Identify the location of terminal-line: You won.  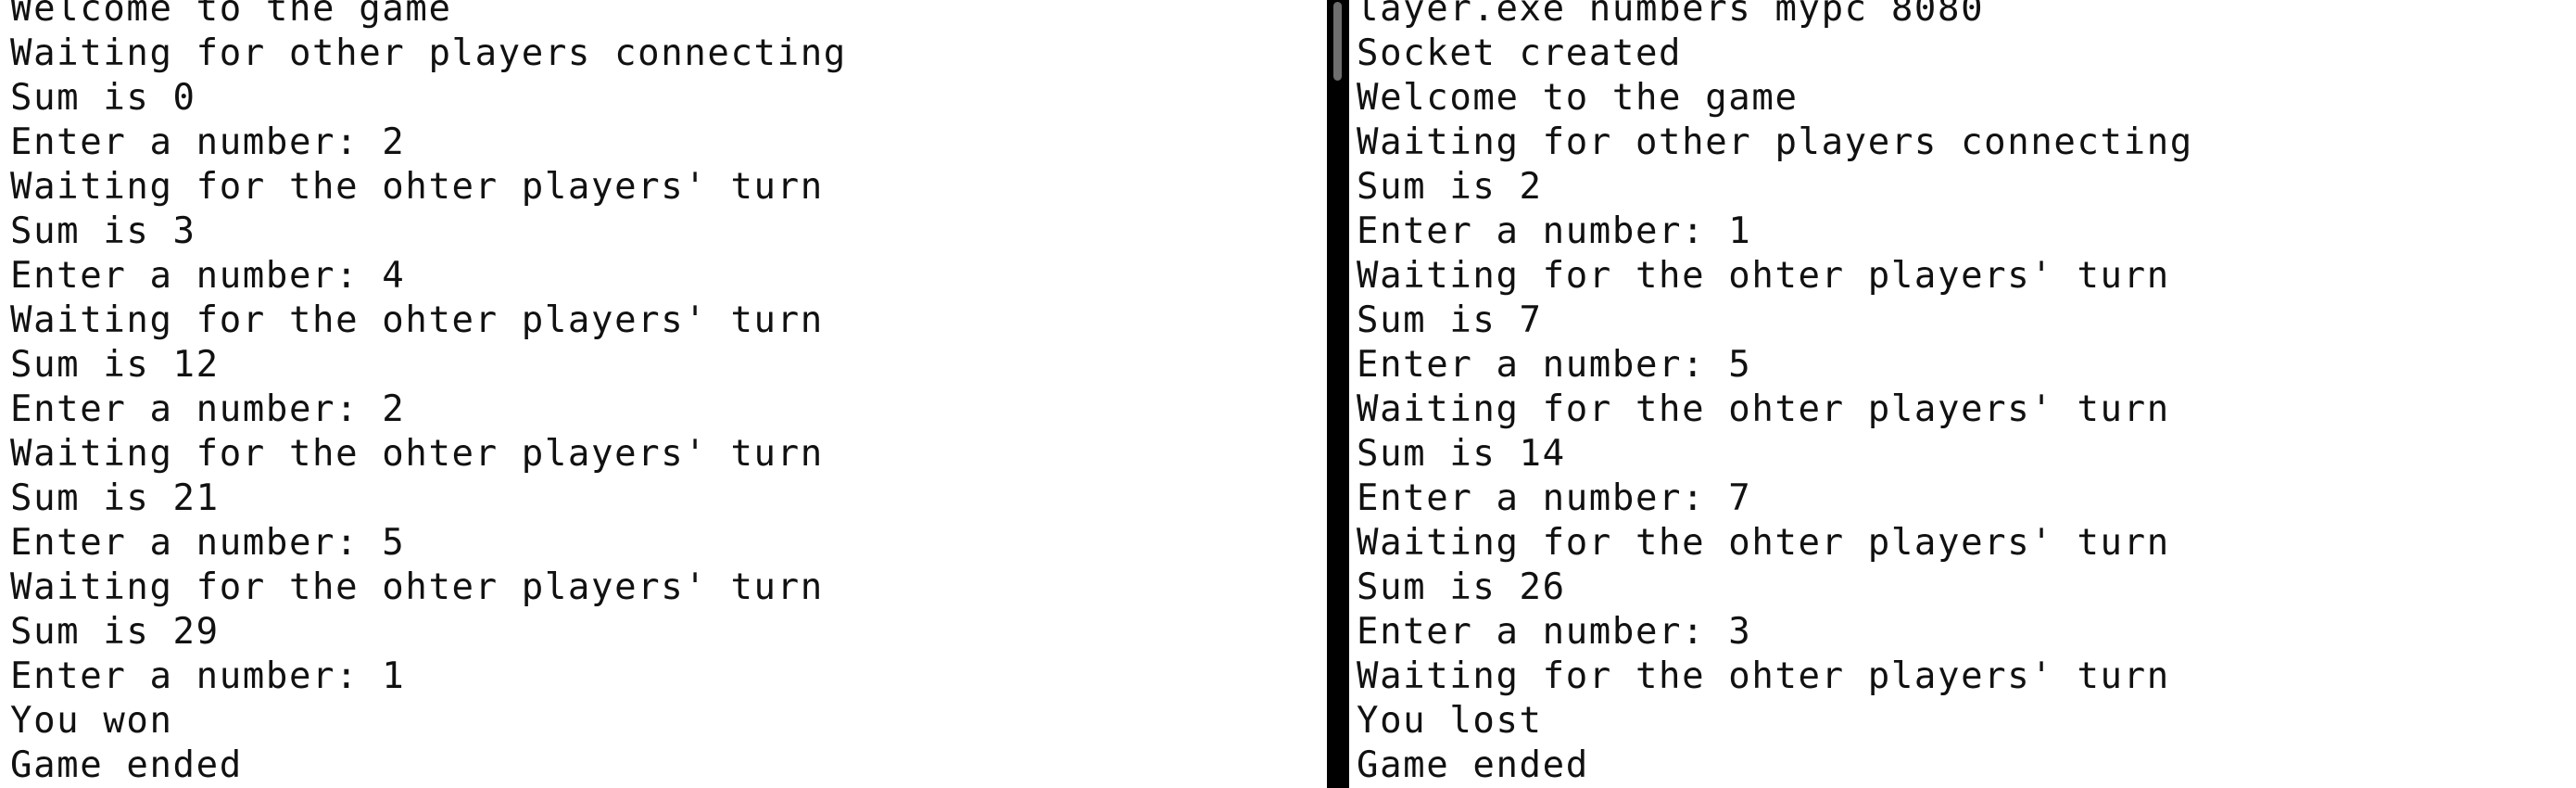
(92, 721).